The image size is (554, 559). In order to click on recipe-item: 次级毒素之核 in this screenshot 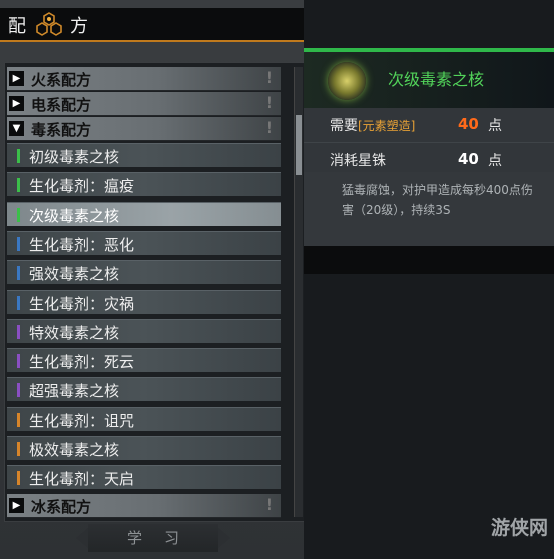, I will do `click(144, 213)`.